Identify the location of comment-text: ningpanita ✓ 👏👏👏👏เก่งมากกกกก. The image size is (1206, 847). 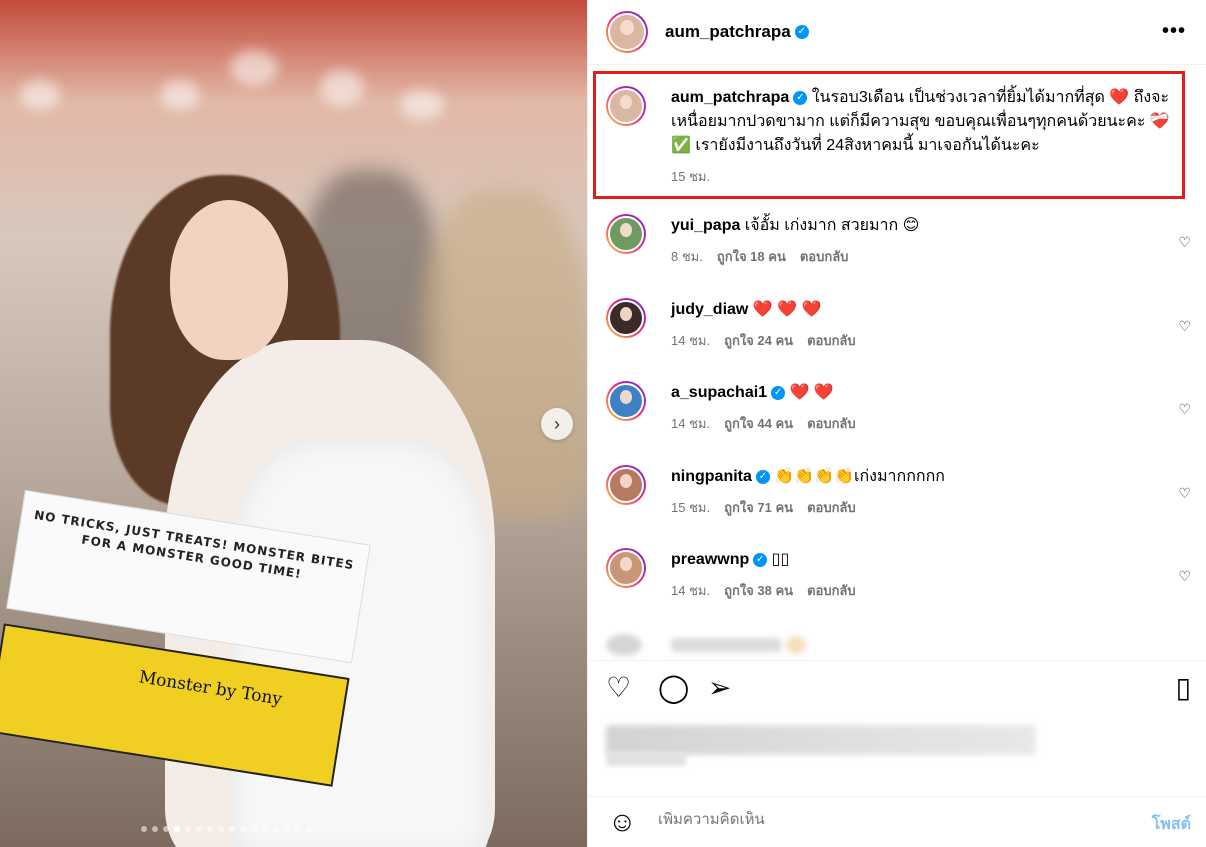
(923, 477).